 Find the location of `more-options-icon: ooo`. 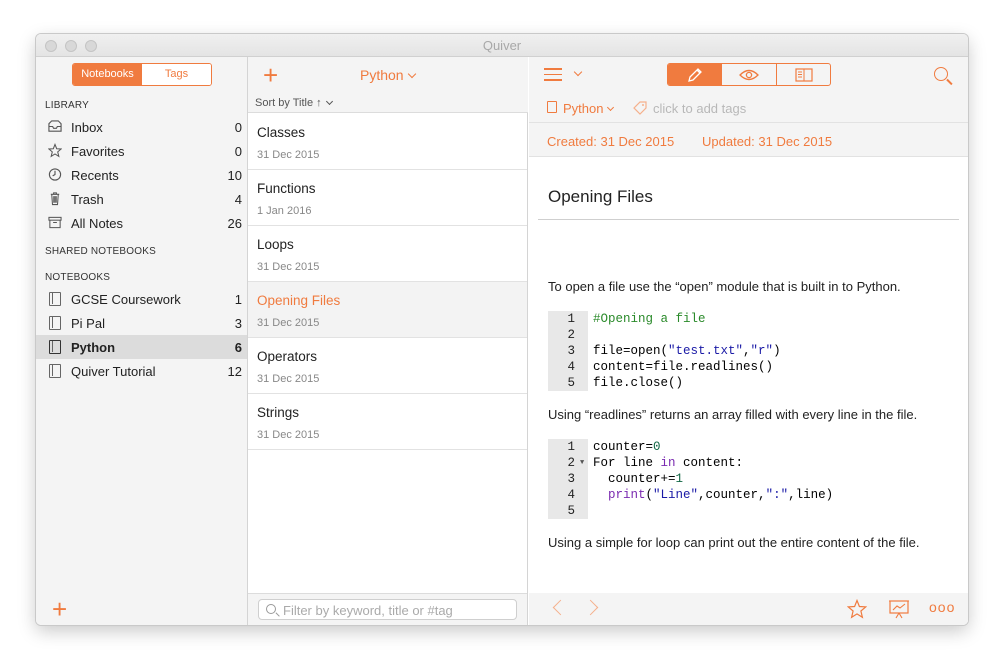

more-options-icon: ooo is located at coordinates (942, 607).